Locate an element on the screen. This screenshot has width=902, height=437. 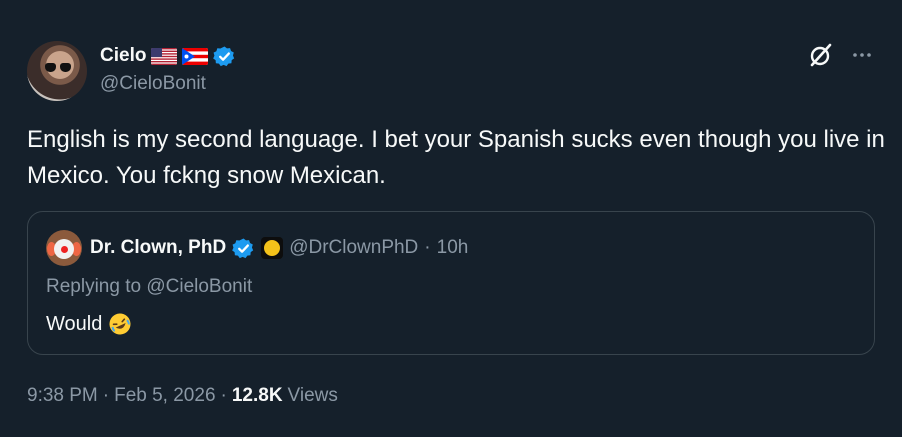
replying-prefix: Replying to is located at coordinates (94, 286).